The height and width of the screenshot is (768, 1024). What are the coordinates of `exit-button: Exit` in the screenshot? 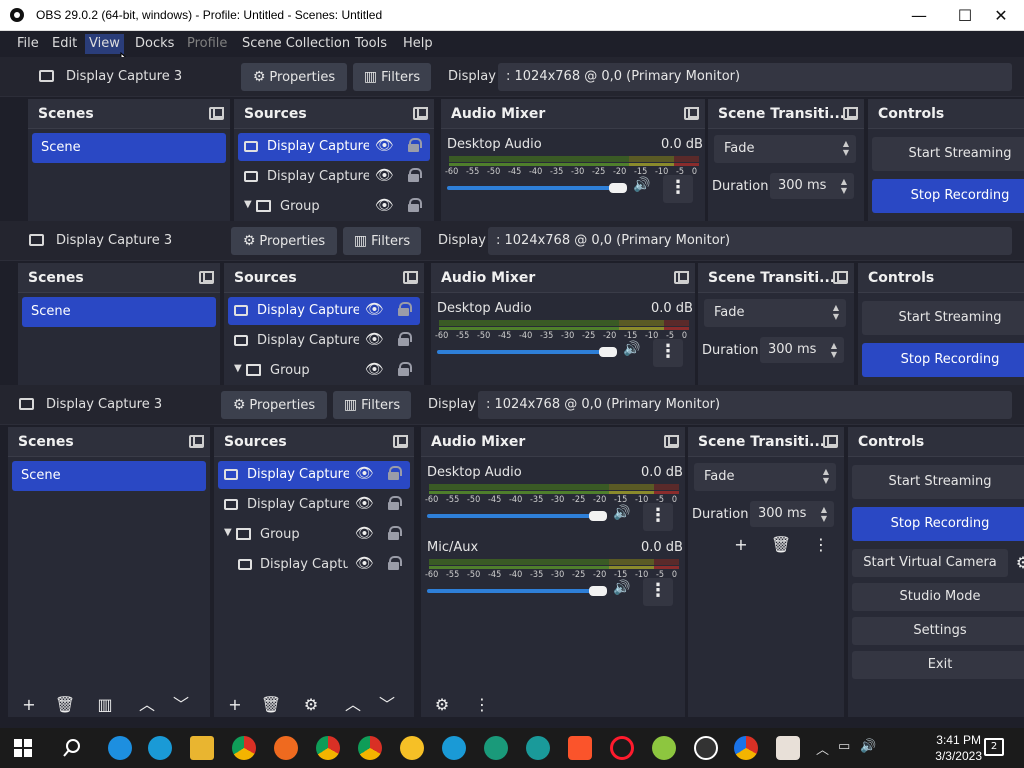 It's located at (938, 665).